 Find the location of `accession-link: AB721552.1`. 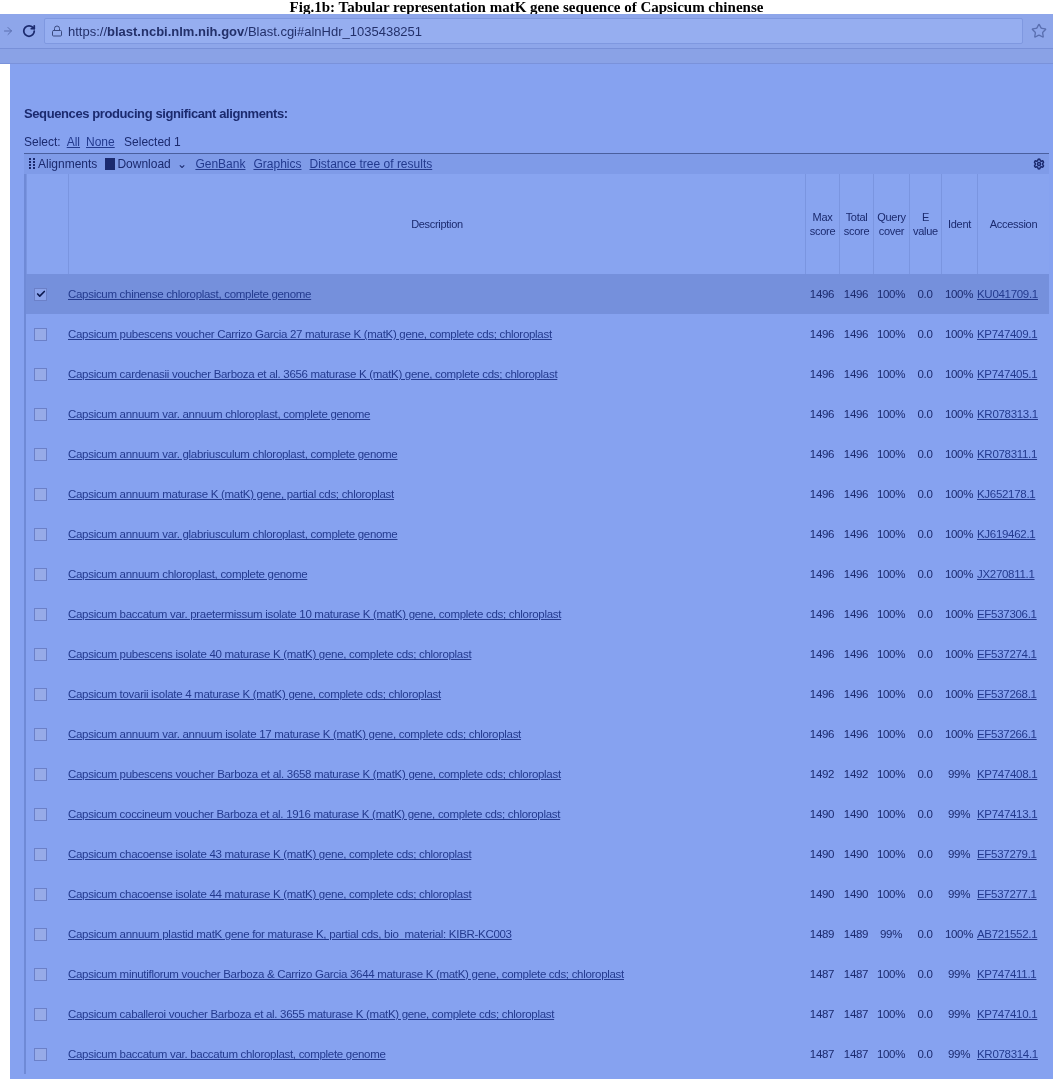

accession-link: AB721552.1 is located at coordinates (1007, 934).